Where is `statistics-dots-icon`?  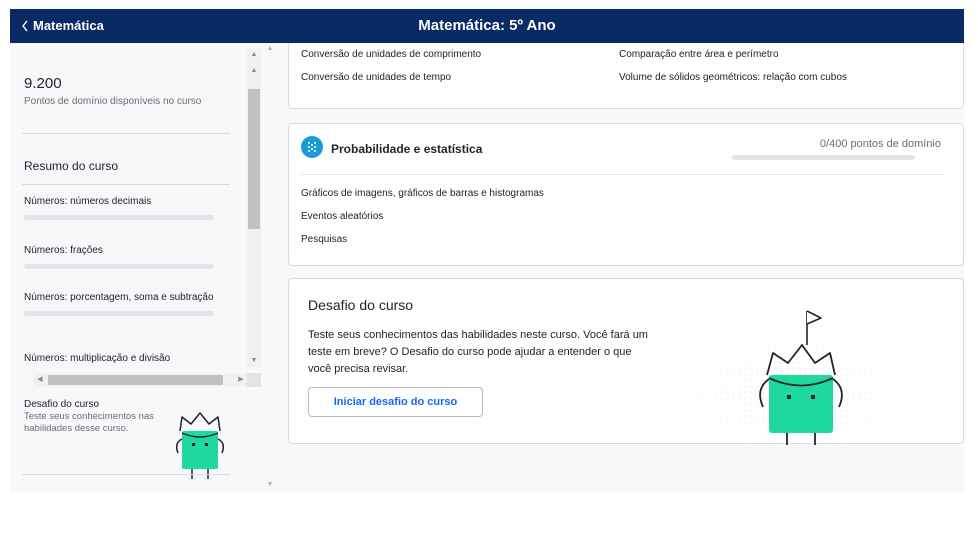 statistics-dots-icon is located at coordinates (312, 147).